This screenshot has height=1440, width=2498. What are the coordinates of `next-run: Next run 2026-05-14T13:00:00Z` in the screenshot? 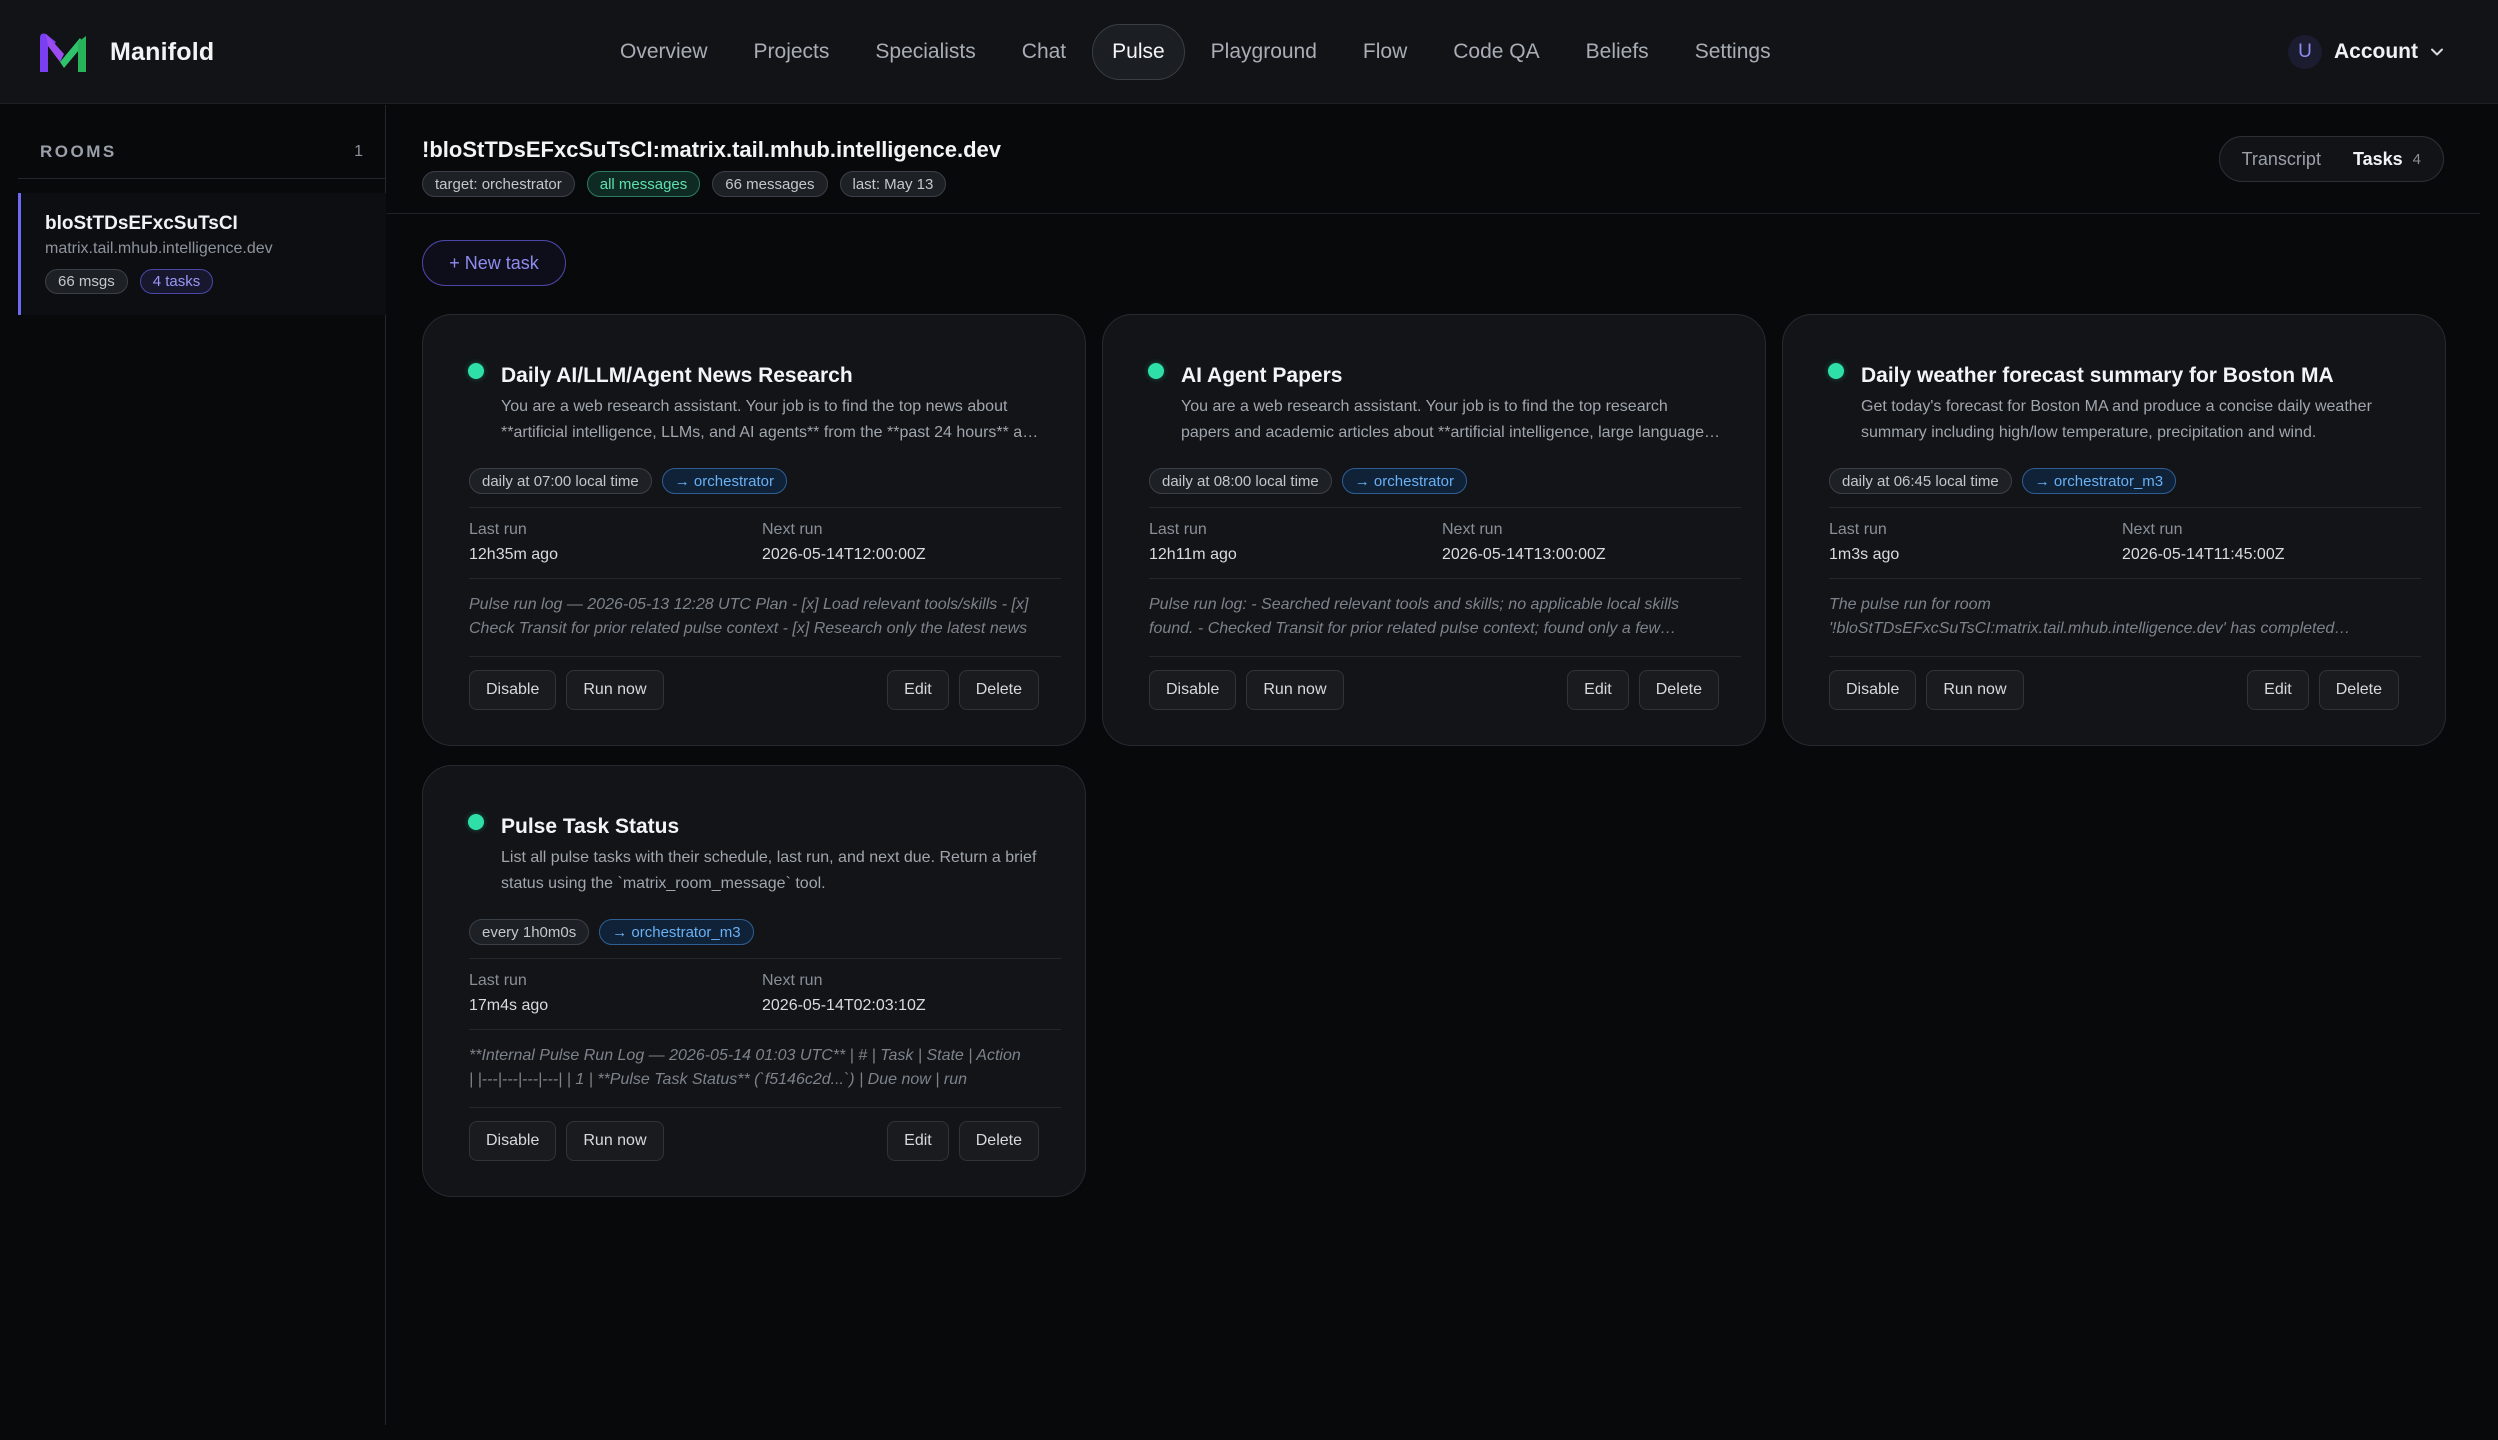 It's located at (1524, 542).